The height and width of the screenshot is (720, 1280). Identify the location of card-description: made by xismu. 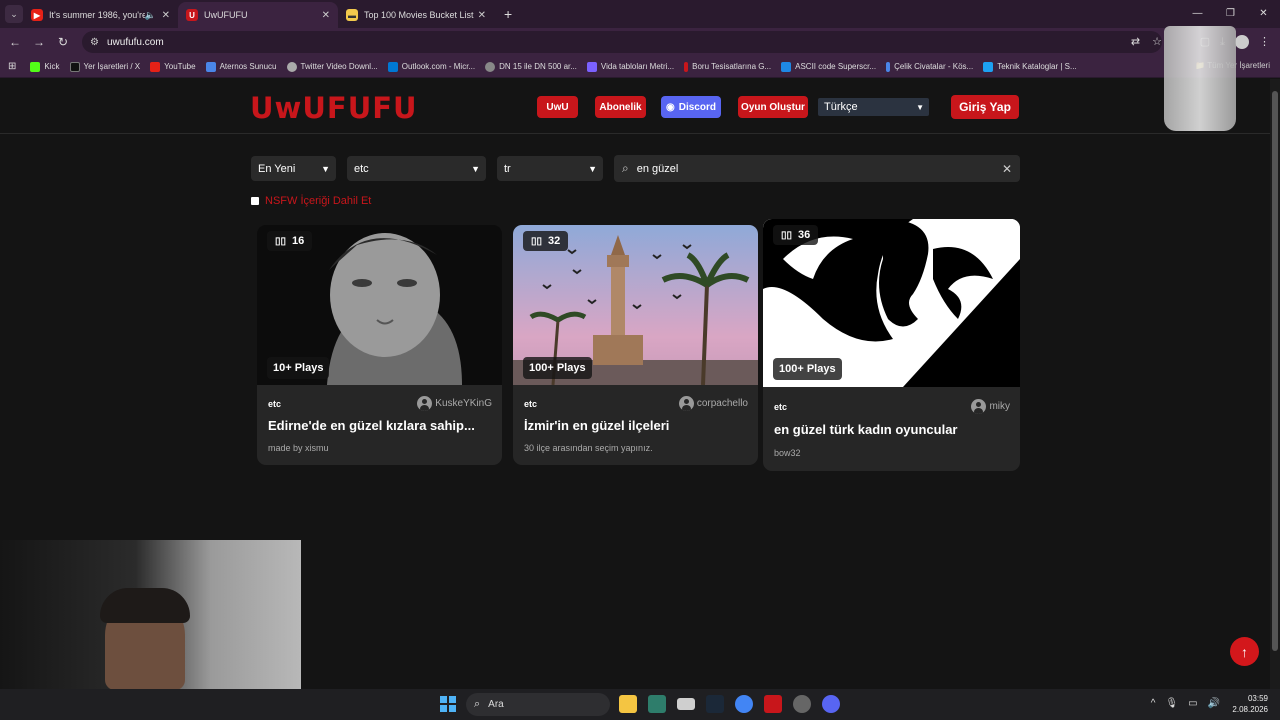
(298, 448).